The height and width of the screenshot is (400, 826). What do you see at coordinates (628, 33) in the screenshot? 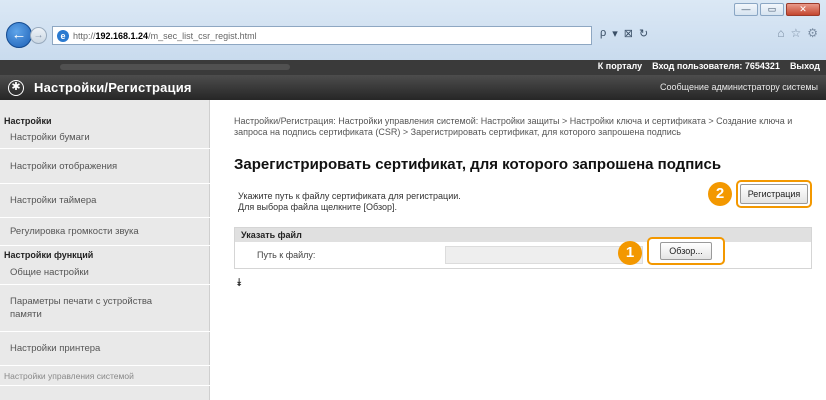
I see `certificate-icon: ⊠` at bounding box center [628, 33].